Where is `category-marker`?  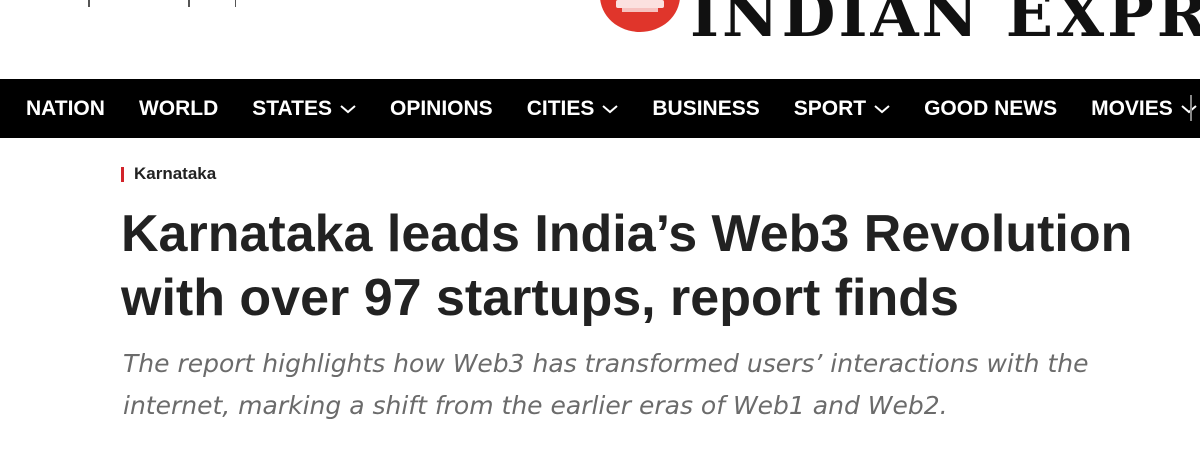 category-marker is located at coordinates (122, 174).